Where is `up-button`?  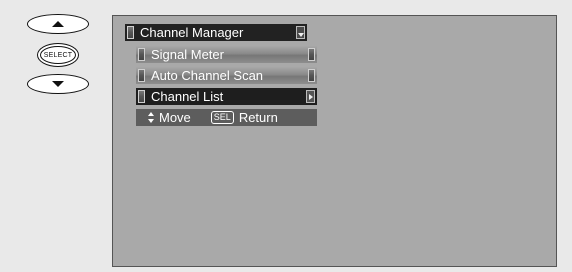 up-button is located at coordinates (58, 24).